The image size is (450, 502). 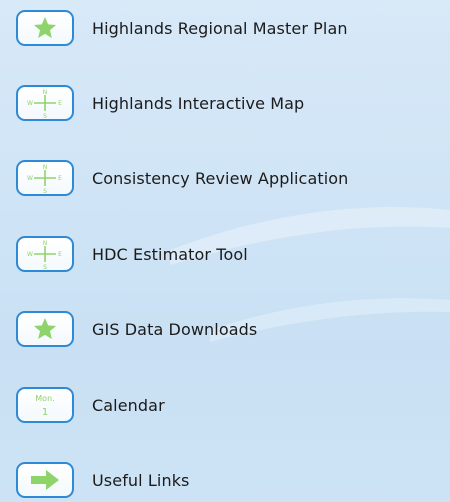 I want to click on nav-item-hdc-estimator: N S W E HDC Estimator Tool, so click(x=132, y=254).